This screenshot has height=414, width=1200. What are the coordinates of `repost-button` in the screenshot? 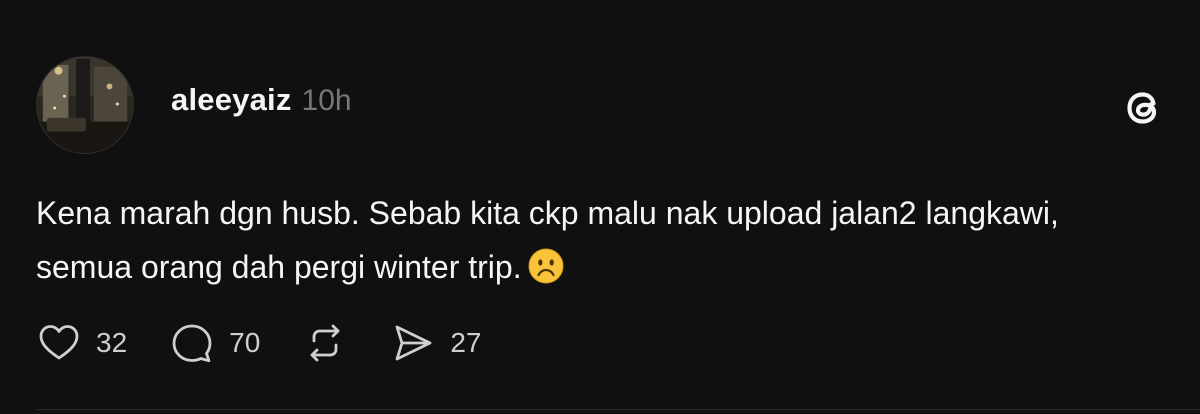 It's located at (325, 343).